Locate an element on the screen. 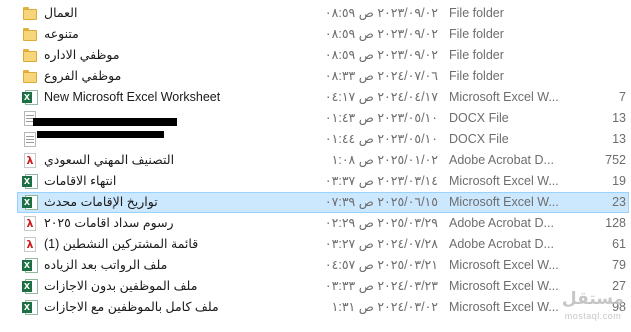  docx-icon is located at coordinates (30, 139).